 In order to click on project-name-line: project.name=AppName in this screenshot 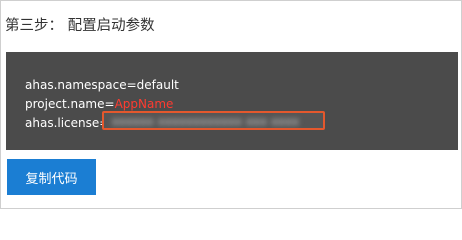, I will do `click(99, 104)`.